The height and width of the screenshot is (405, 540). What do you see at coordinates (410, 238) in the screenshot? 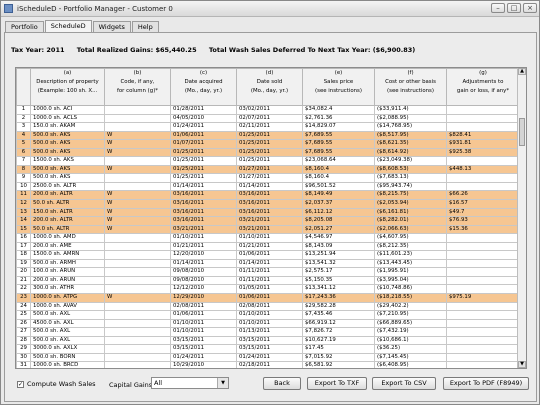
I see `table-cell-f: ($4,607.95)` at bounding box center [410, 238].